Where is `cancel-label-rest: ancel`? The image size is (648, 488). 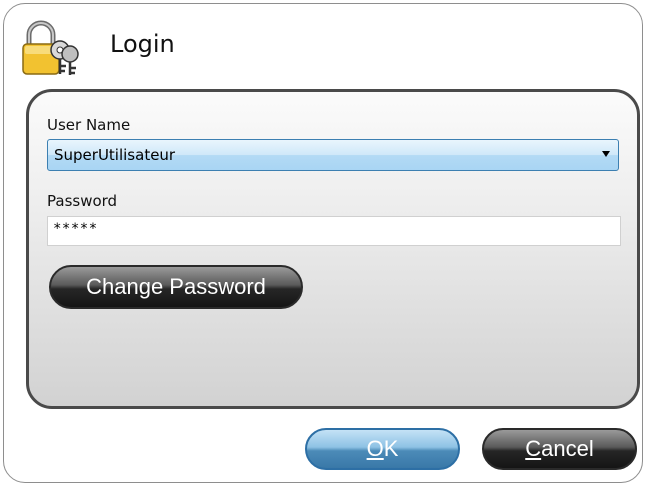
cancel-label-rest: ancel is located at coordinates (567, 448).